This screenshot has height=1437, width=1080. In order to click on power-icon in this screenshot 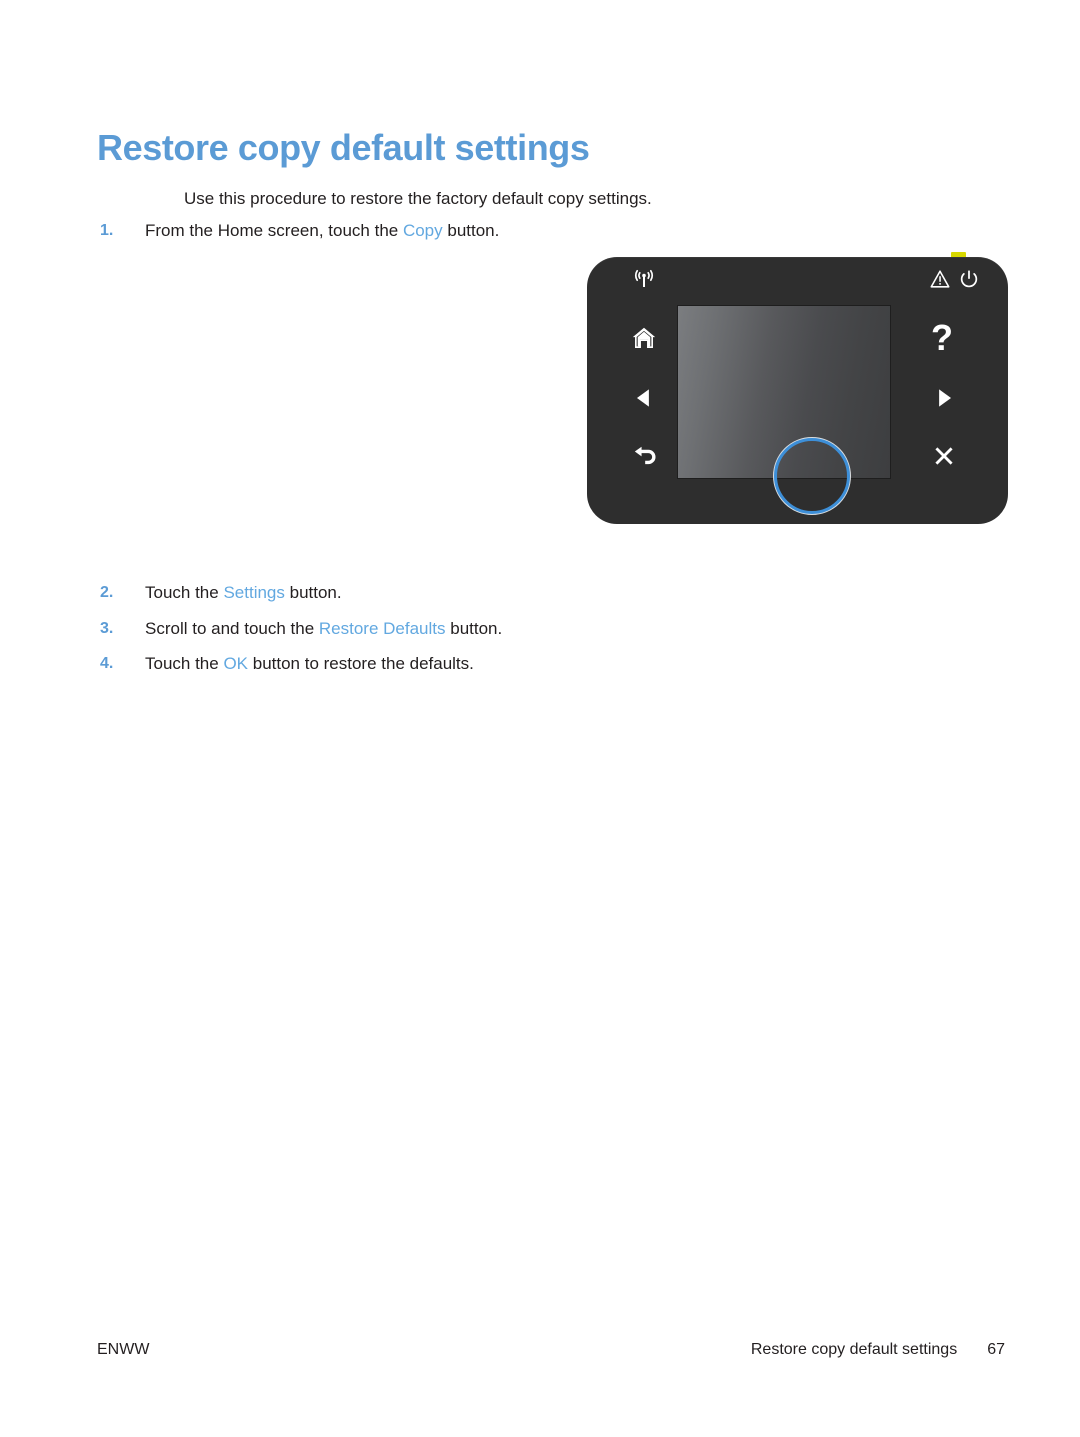, I will do `click(969, 279)`.